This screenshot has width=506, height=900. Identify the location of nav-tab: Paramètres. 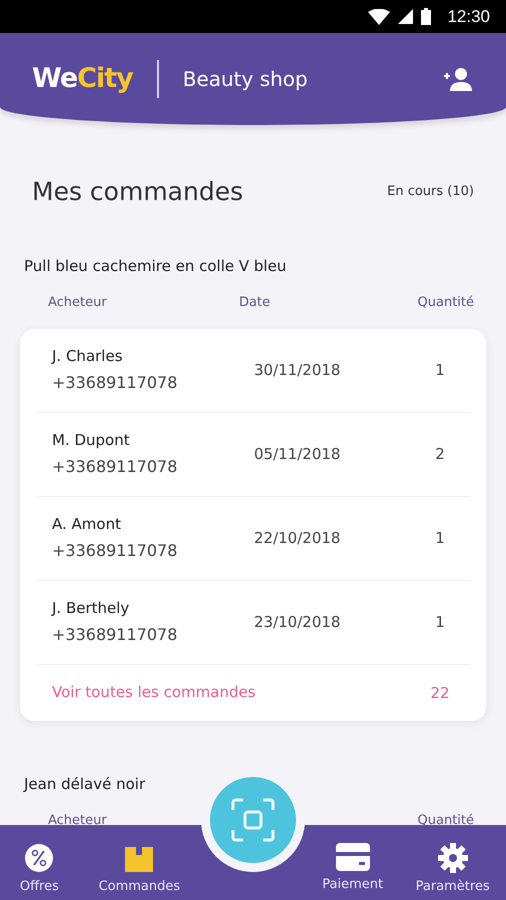
(453, 869).